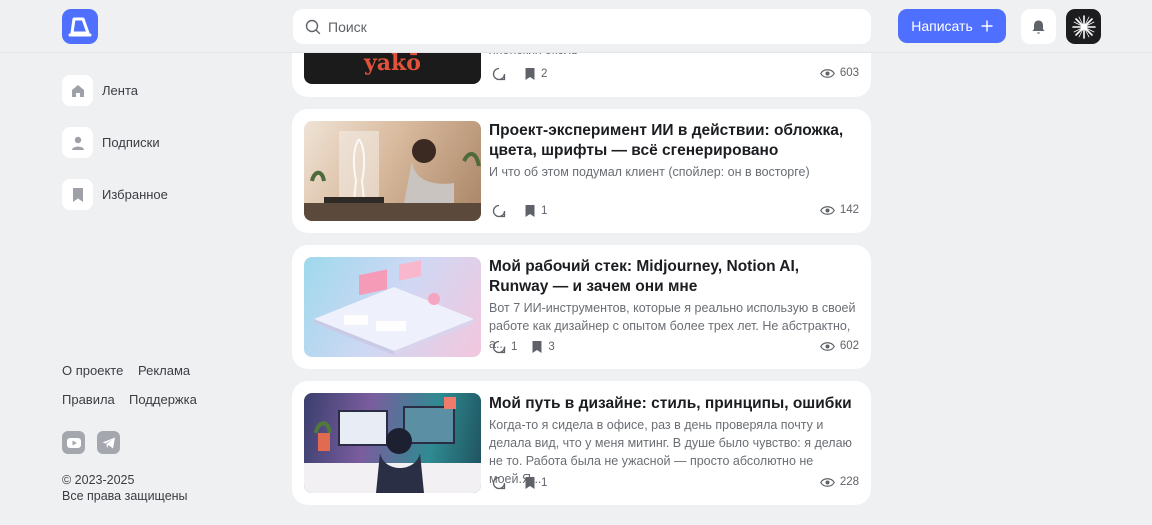 This screenshot has height=525, width=1152. I want to click on search-input, so click(588, 26).